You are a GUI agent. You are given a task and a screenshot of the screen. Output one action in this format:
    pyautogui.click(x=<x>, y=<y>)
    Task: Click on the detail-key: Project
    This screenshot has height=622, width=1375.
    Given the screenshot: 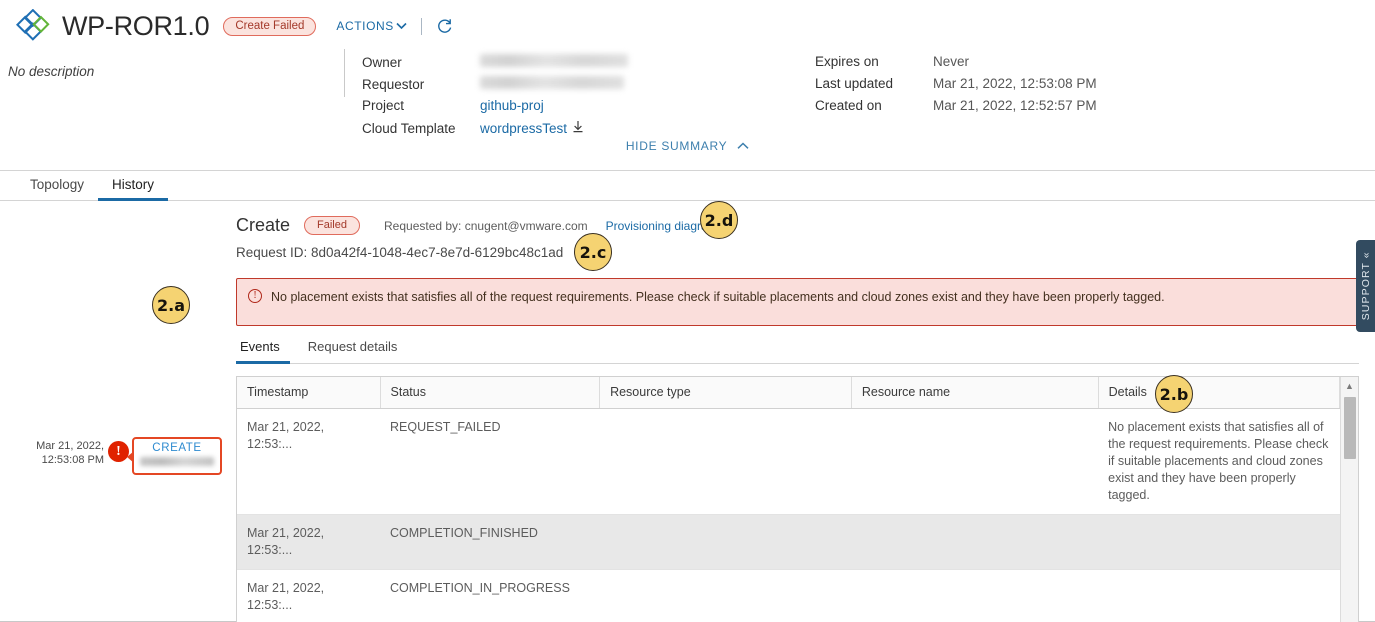 What is the action you would take?
    pyautogui.click(x=383, y=105)
    